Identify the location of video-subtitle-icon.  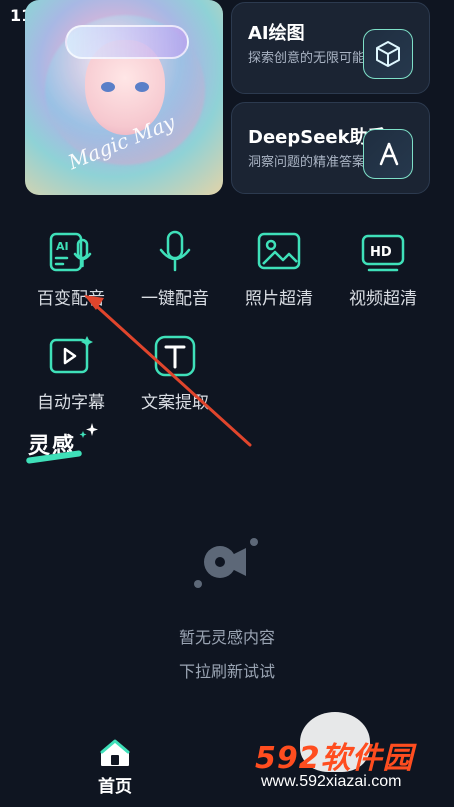
(71, 355).